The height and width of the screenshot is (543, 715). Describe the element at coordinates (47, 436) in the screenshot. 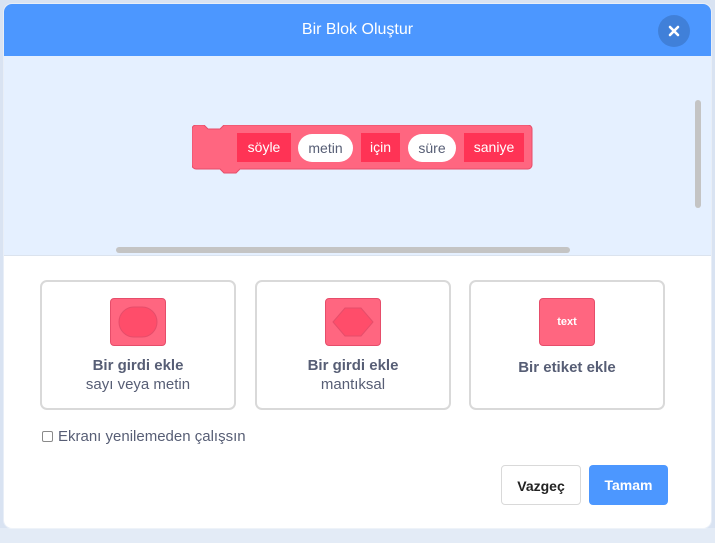

I see `run-without-refresh-checkbox` at that location.